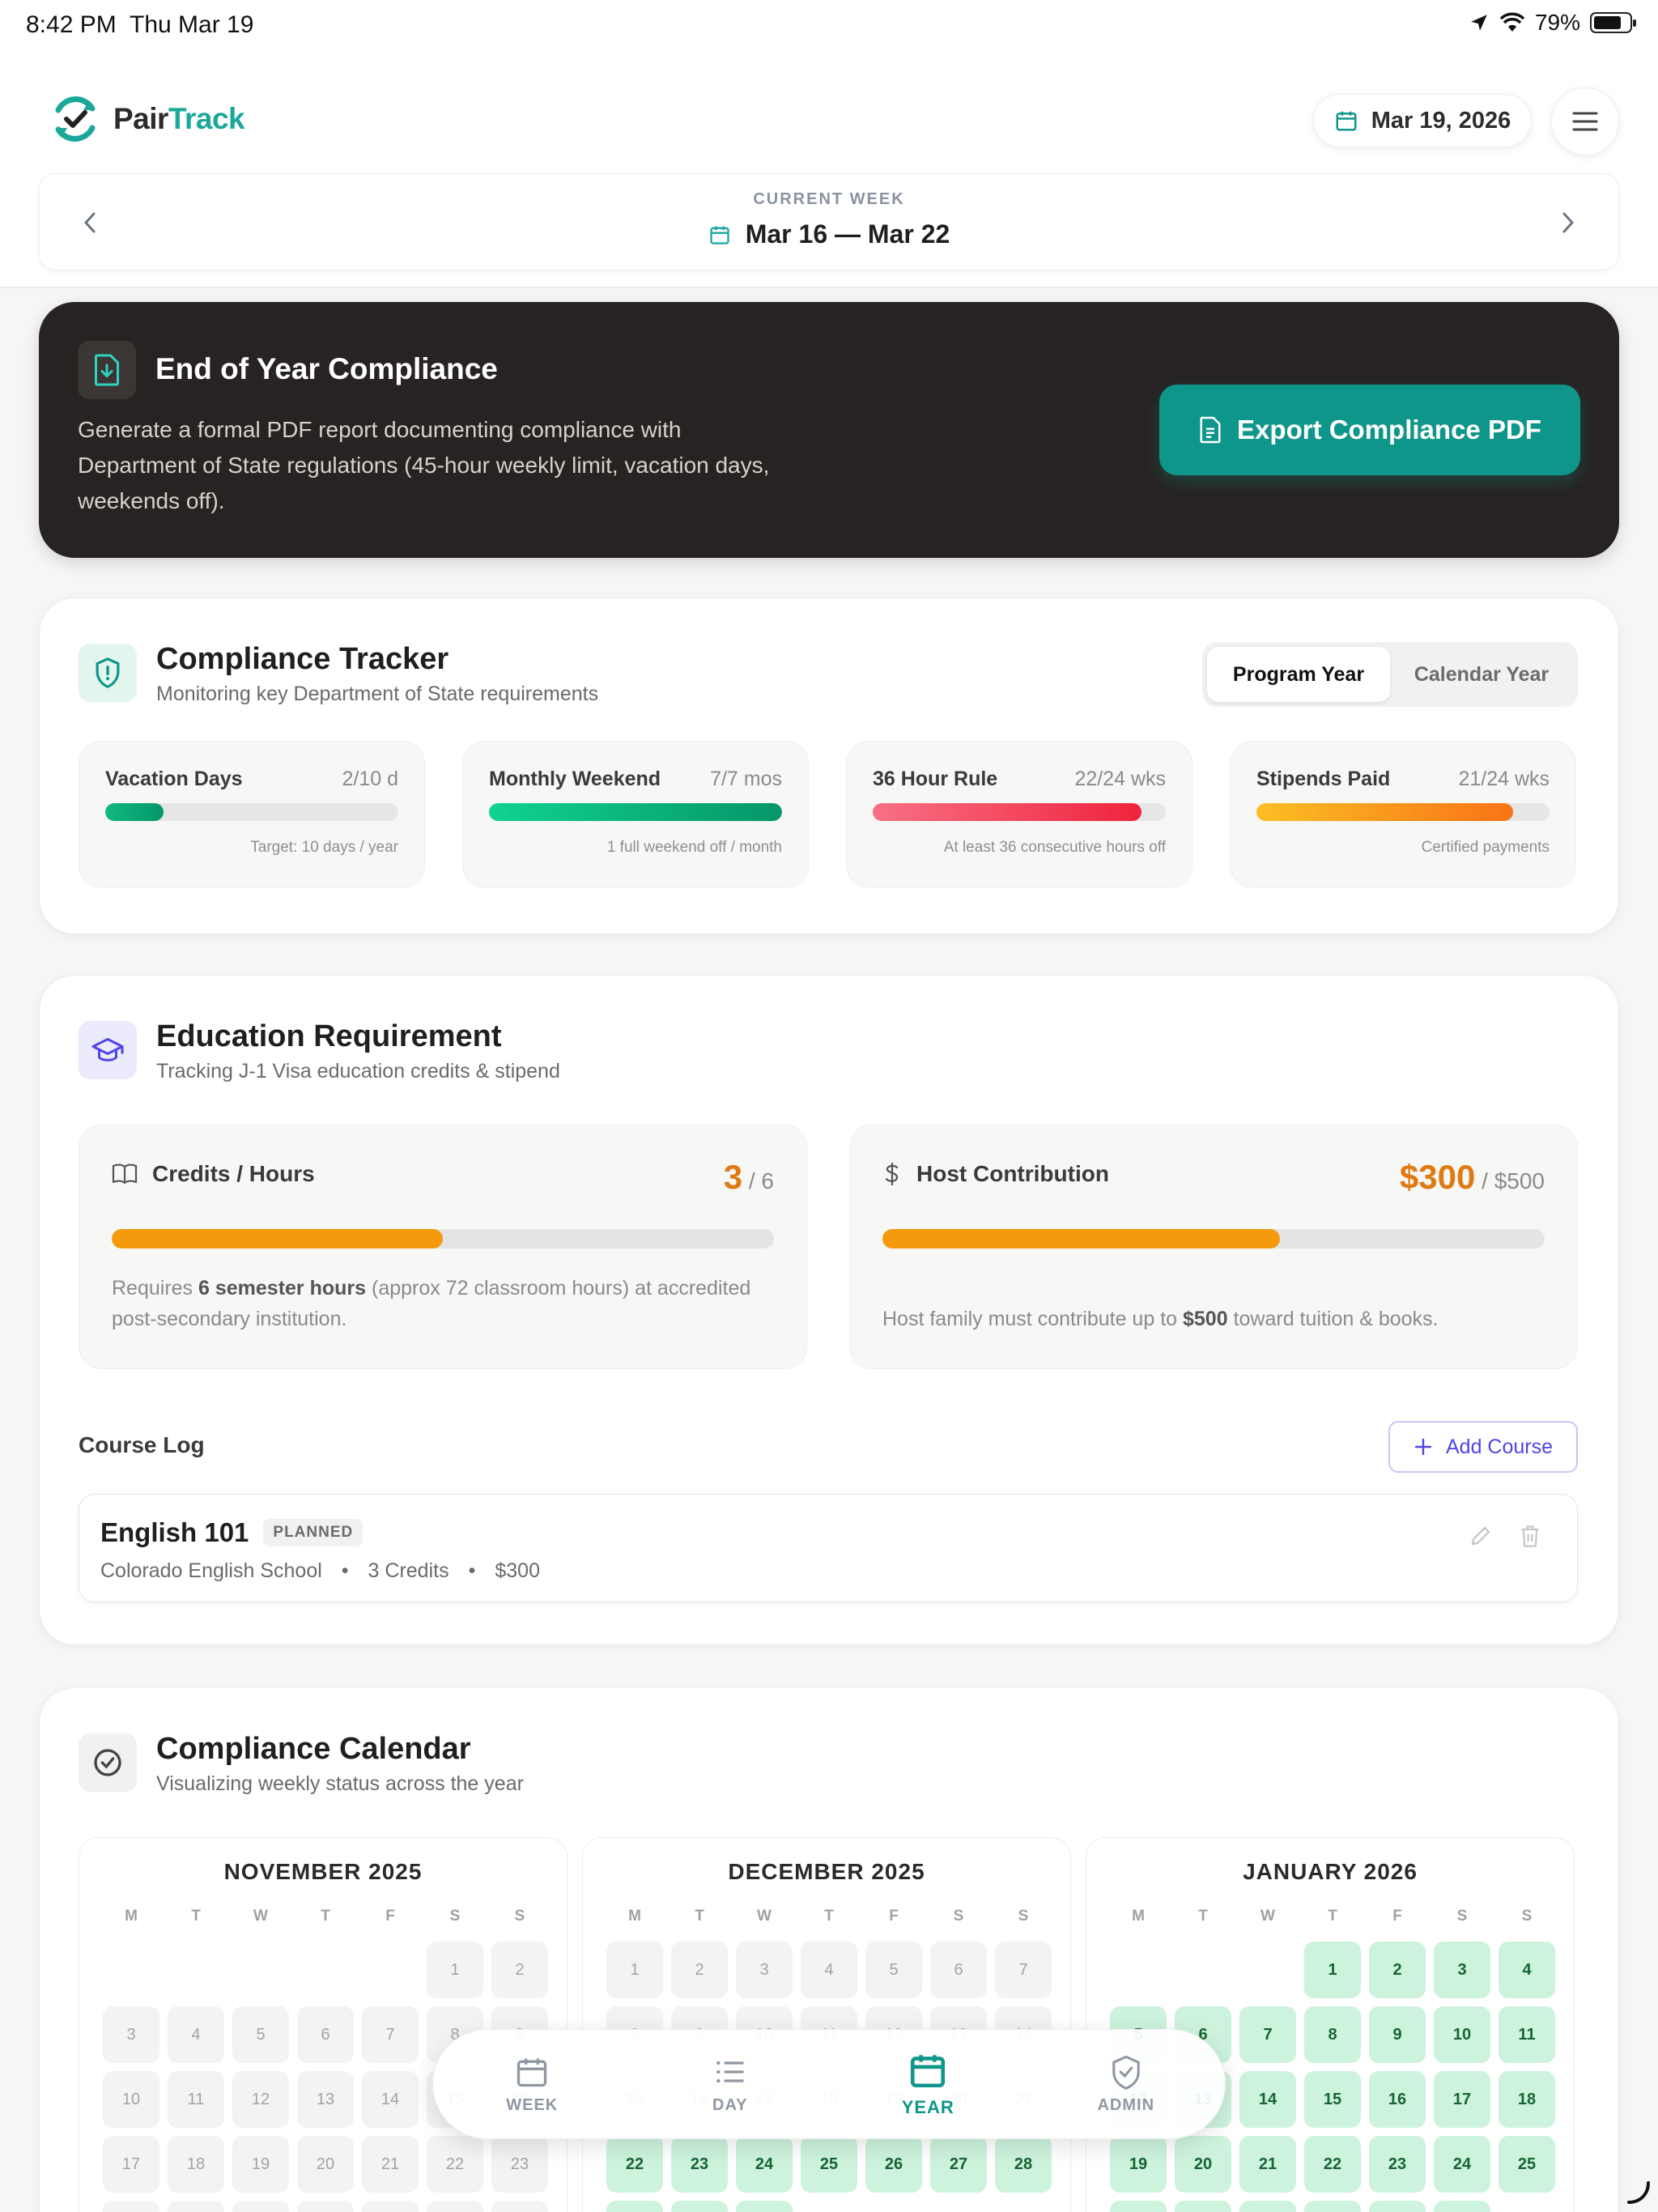 This screenshot has height=2212, width=1658. Describe the element at coordinates (928, 2071) in the screenshot. I see `calendar-icon` at that location.